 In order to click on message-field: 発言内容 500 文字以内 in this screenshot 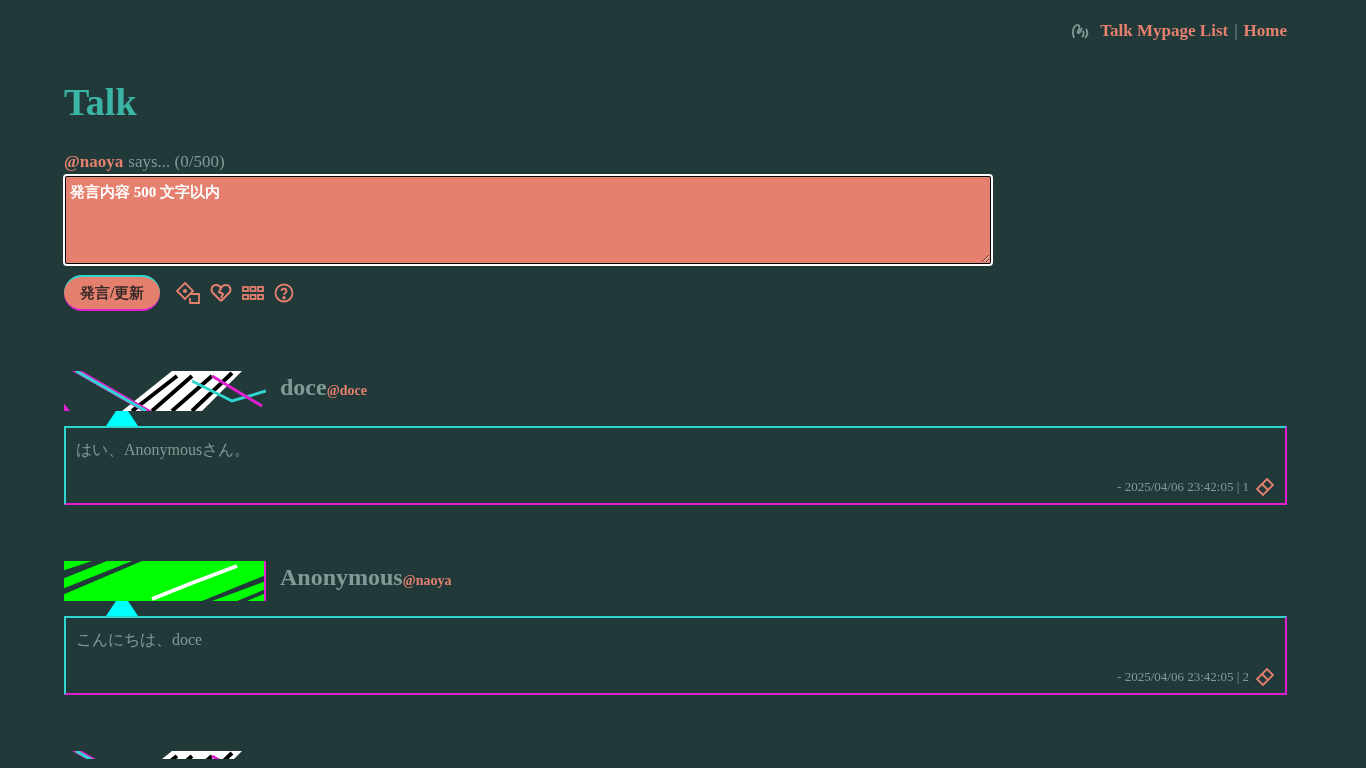, I will do `click(528, 220)`.